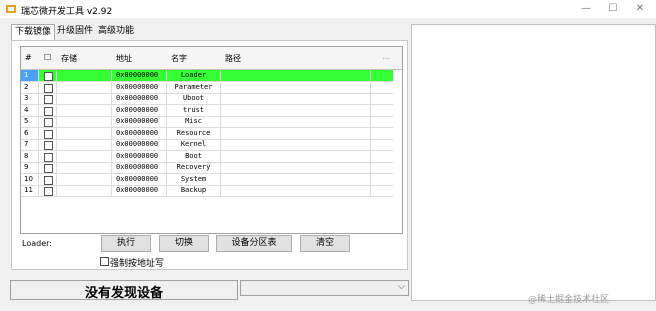 The width and height of the screenshot is (656, 311). I want to click on row-index: 10, so click(30, 179).